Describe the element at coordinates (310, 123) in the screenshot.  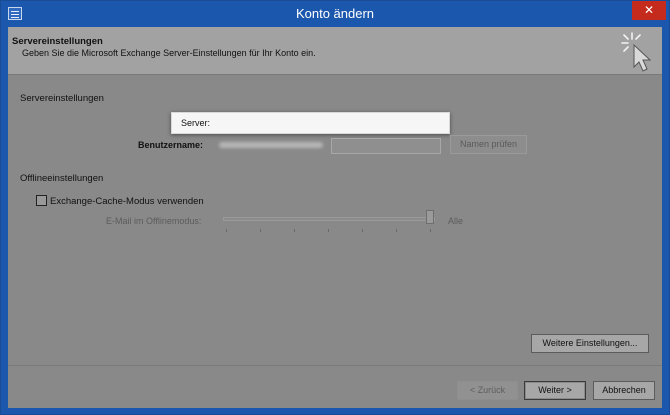
I see `server-field-popup: Server:` at that location.